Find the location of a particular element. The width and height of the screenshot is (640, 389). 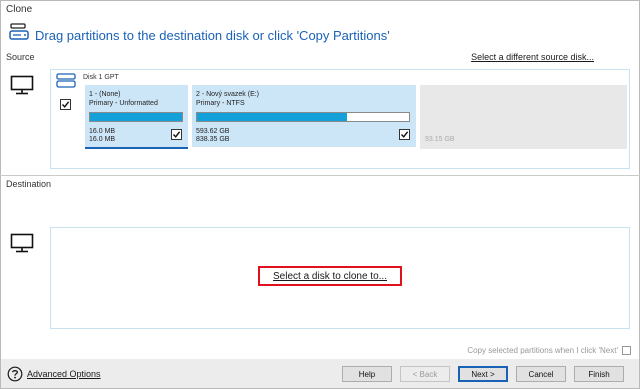

back-button: < Back is located at coordinates (425, 374).